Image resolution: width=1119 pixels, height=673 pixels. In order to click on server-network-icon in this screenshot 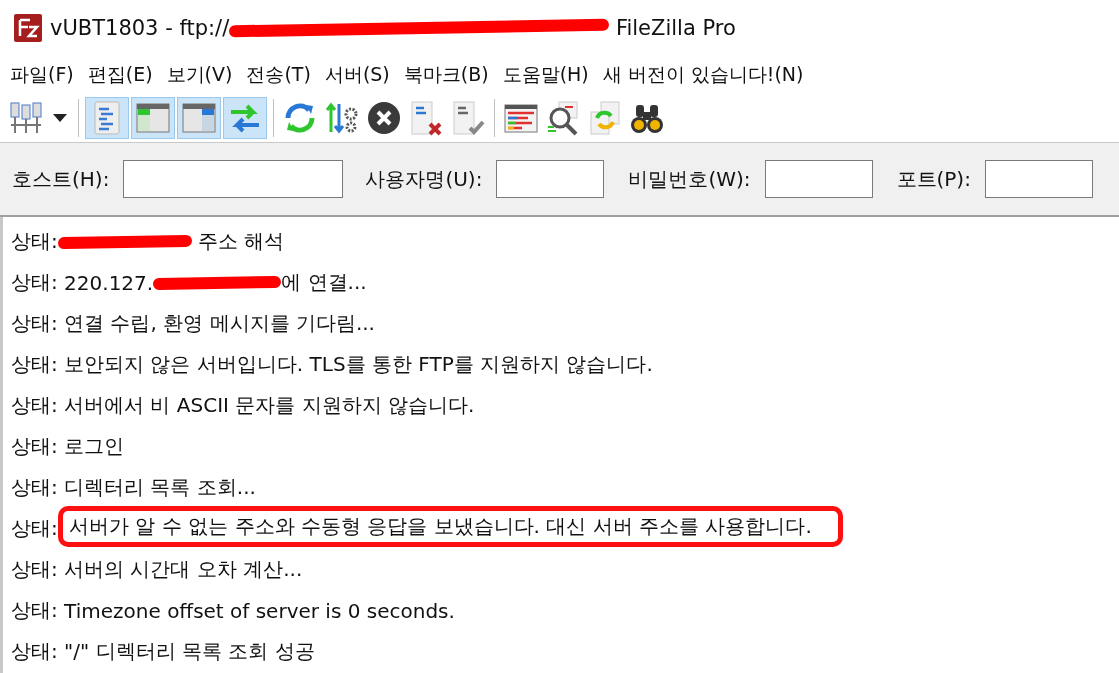, I will do `click(26, 118)`.